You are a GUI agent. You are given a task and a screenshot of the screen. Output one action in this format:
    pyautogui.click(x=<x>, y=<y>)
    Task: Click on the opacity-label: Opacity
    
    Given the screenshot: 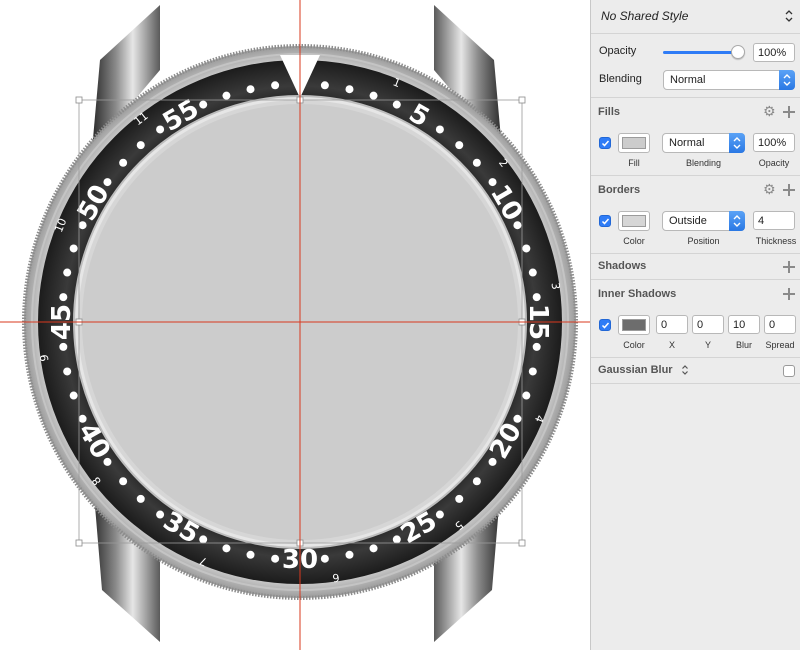 What is the action you would take?
    pyautogui.click(x=618, y=51)
    